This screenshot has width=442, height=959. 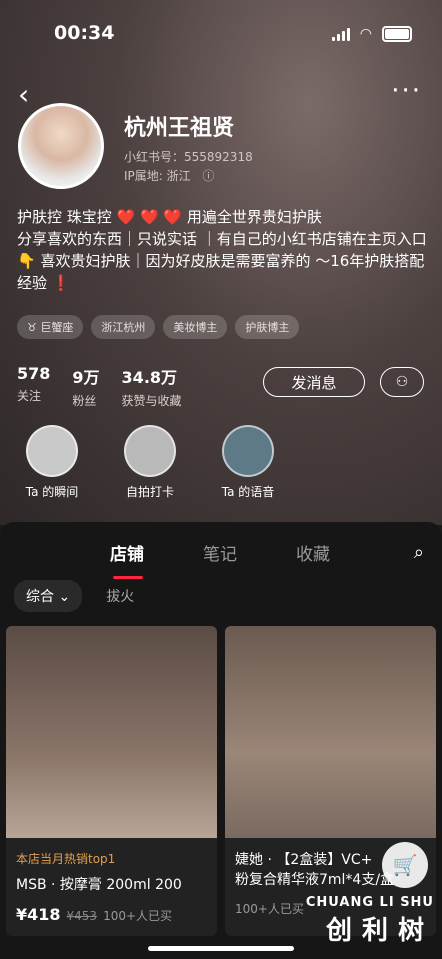 What do you see at coordinates (314, 382) in the screenshot?
I see `send-message-button: 发消息` at bounding box center [314, 382].